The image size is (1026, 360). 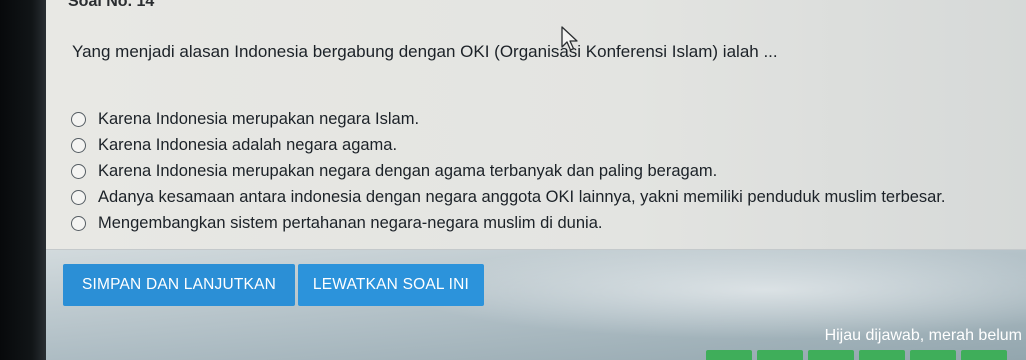 What do you see at coordinates (569, 38) in the screenshot?
I see `mouse-pointer-icon` at bounding box center [569, 38].